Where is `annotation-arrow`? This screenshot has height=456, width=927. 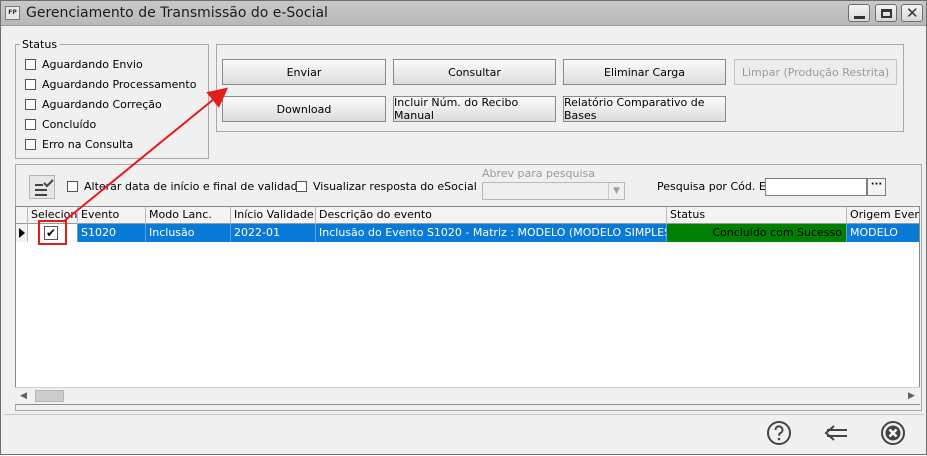 annotation-arrow is located at coordinates (145, 155).